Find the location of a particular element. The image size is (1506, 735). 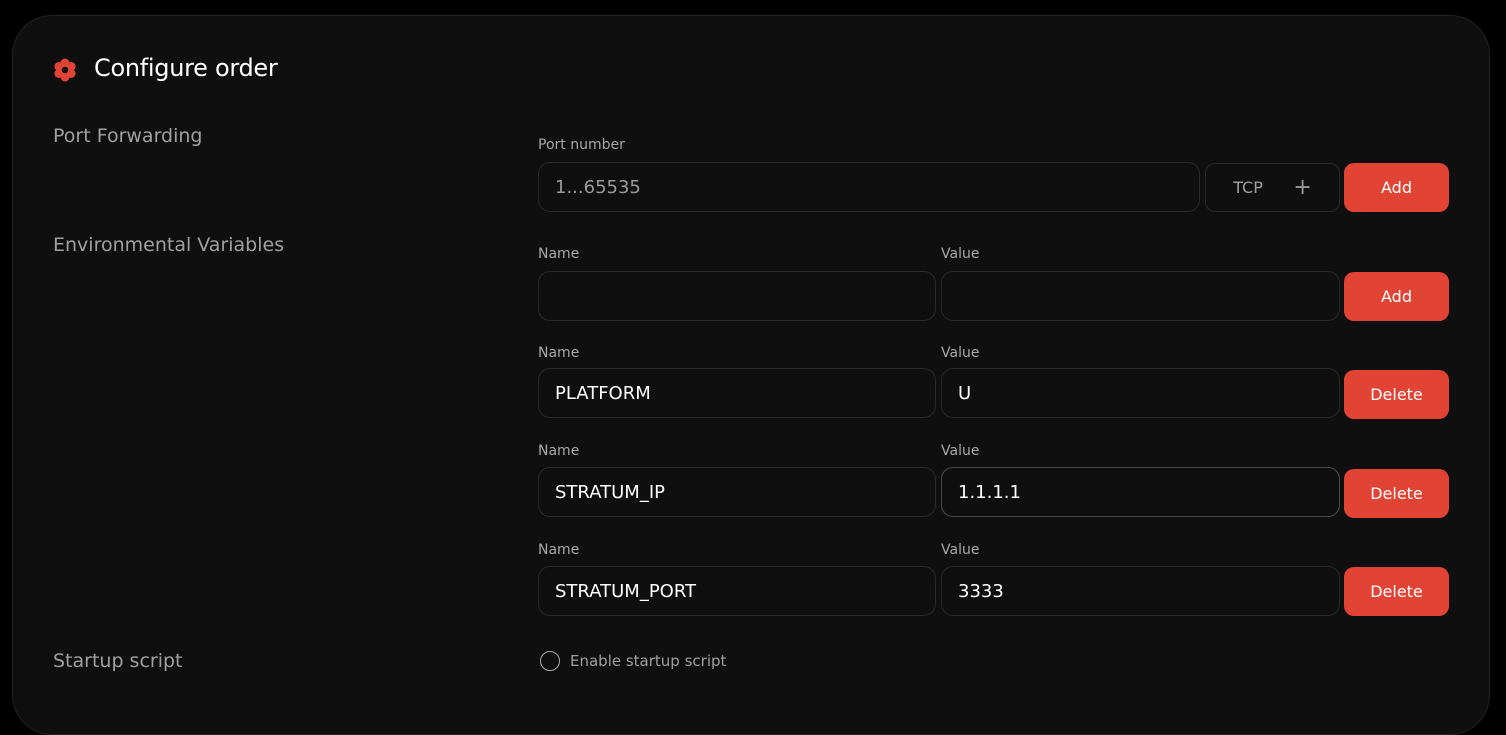

page-title: Configure order is located at coordinates (186, 68).